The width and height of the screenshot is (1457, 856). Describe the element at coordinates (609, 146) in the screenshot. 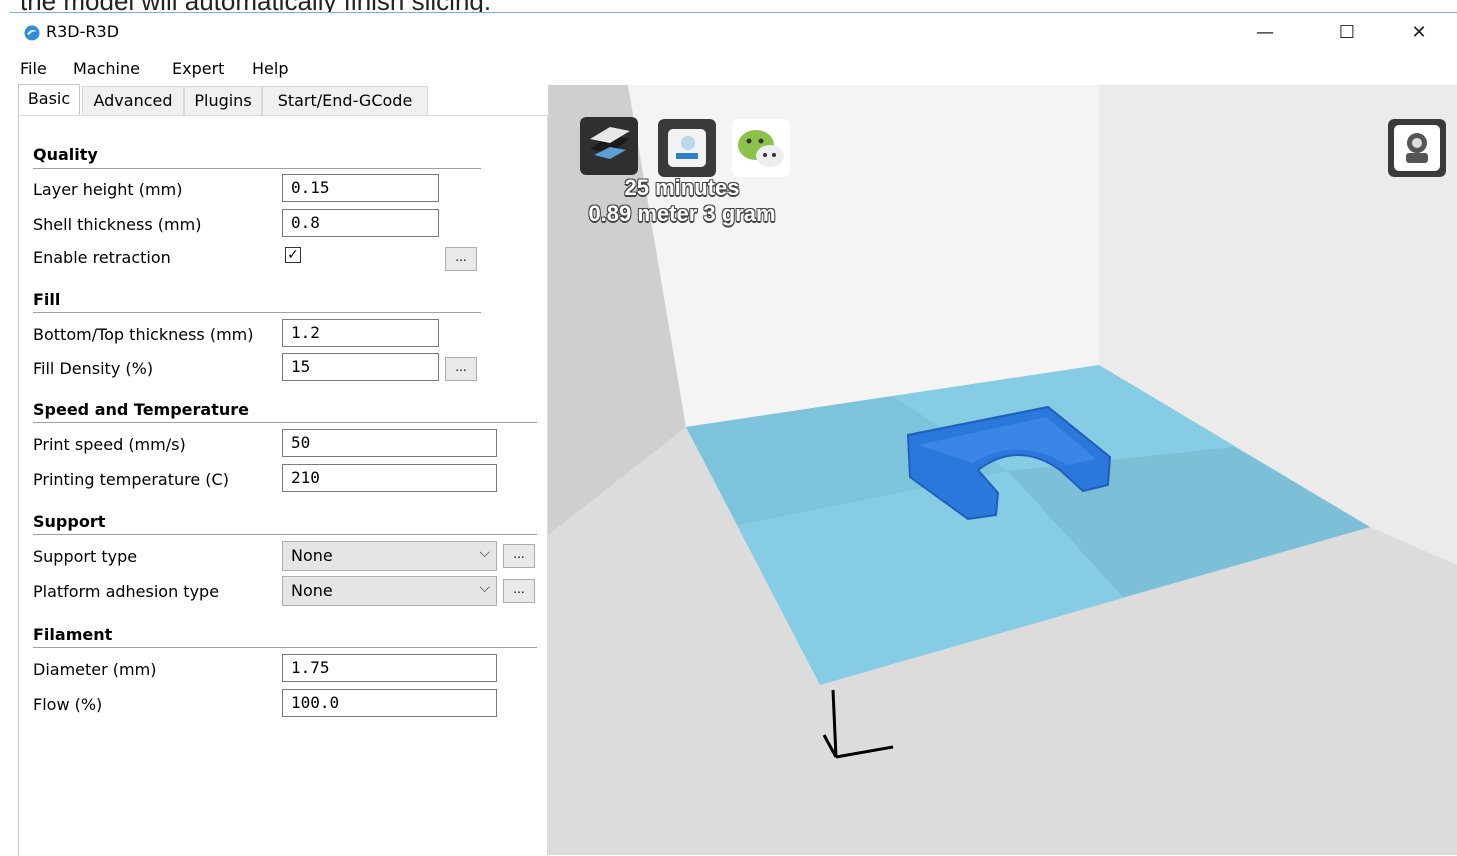

I see `load-icon` at that location.